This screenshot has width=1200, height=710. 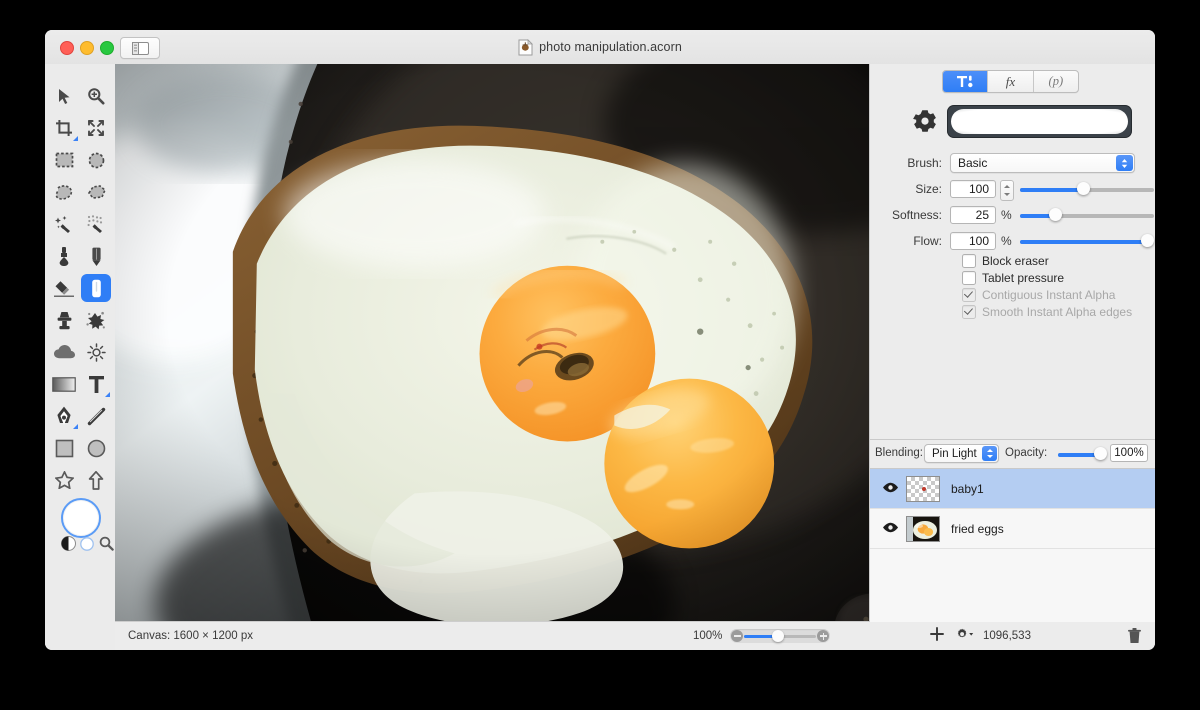 What do you see at coordinates (1012, 454) in the screenshot?
I see `layers-toolbar: Blending: Pin Light Opacity: 100%` at bounding box center [1012, 454].